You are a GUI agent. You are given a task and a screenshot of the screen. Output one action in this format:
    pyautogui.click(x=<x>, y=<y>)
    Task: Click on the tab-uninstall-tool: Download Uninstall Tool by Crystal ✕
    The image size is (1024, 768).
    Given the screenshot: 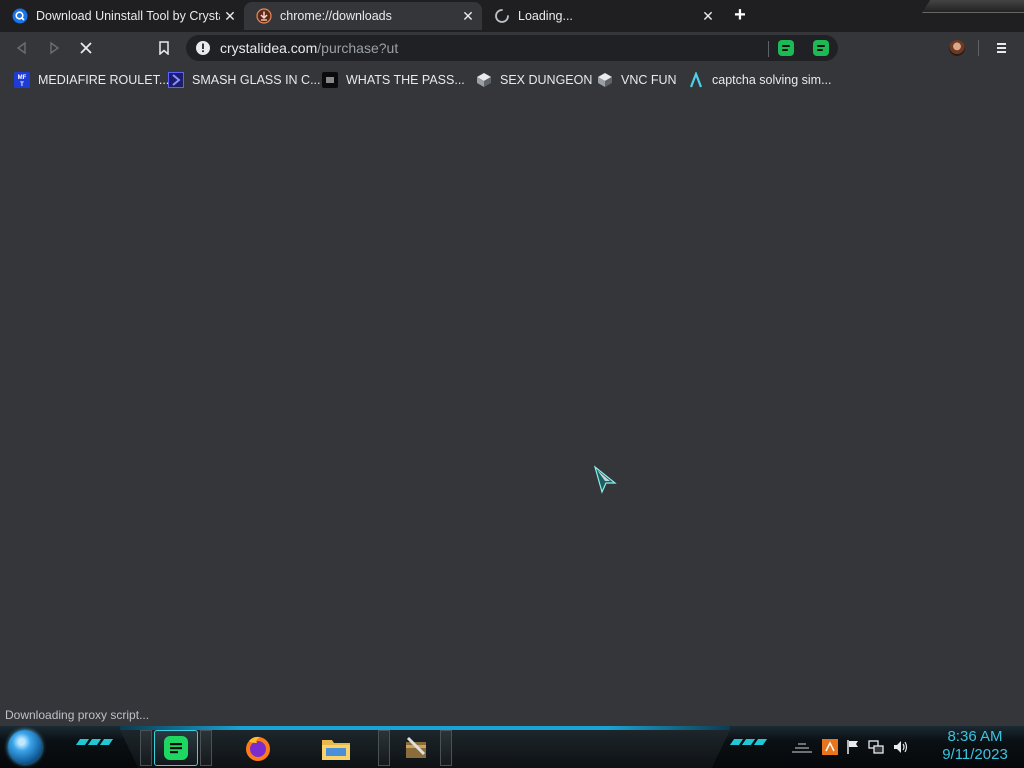 What is the action you would take?
    pyautogui.click(x=122, y=16)
    